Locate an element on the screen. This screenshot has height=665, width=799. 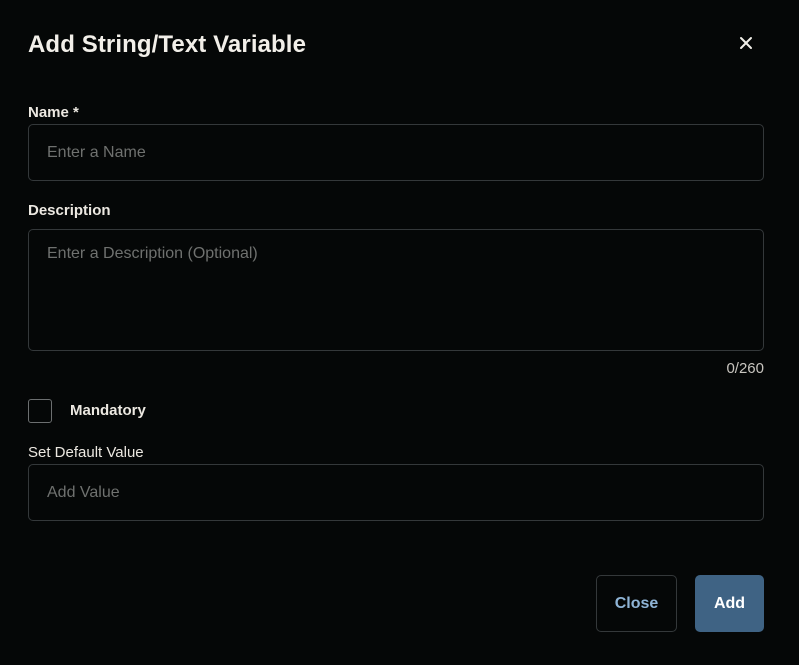
mandatory-label: Mandatory is located at coordinates (108, 410).